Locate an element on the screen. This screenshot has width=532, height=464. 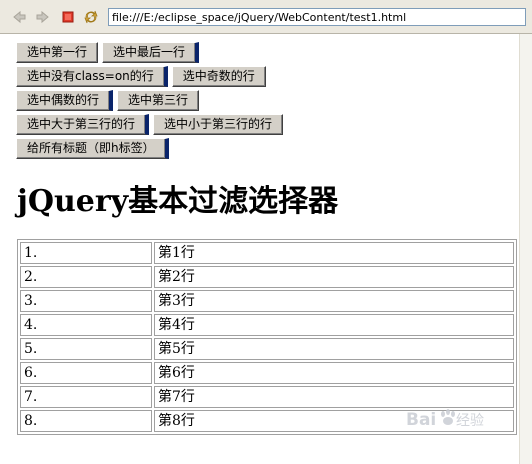
row-label: 第4行 is located at coordinates (334, 325).